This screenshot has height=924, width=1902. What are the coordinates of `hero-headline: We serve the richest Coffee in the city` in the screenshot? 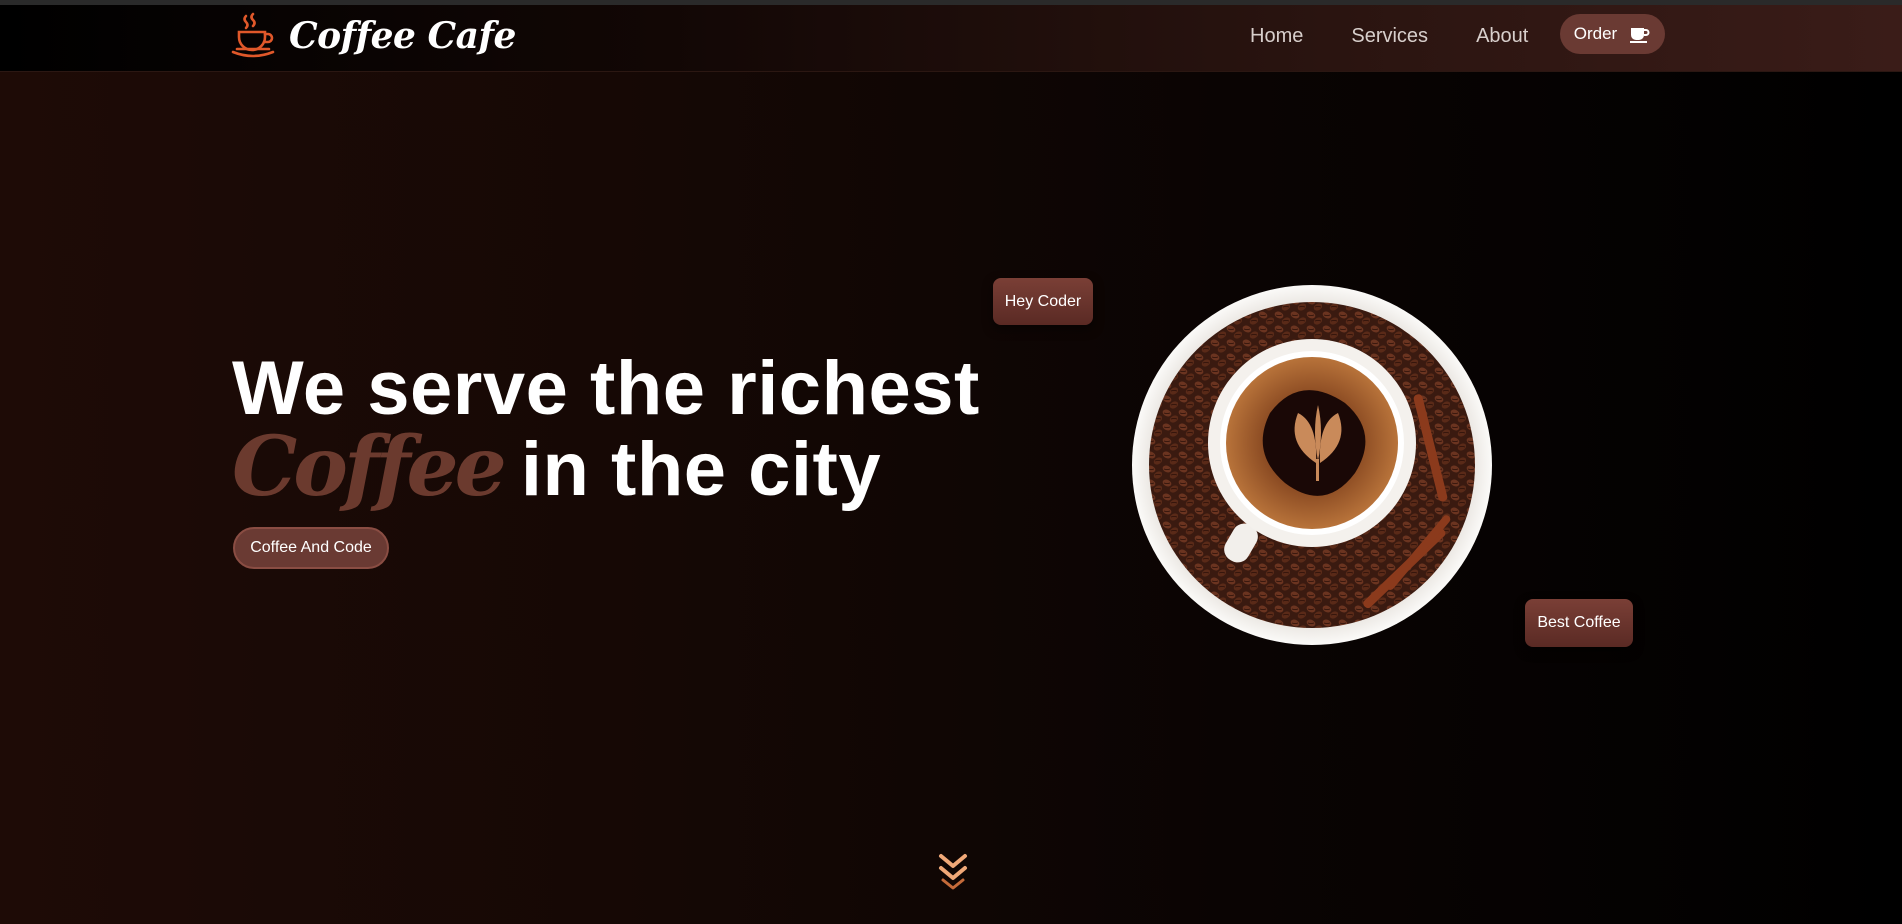 It's located at (606, 429).